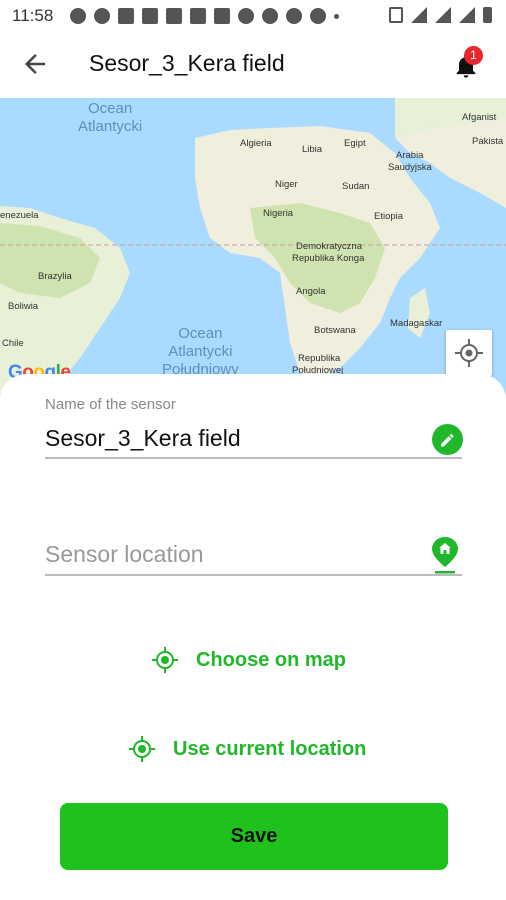 This screenshot has height=900, width=506. I want to click on choose-on-map-label: Choose on map, so click(271, 659).